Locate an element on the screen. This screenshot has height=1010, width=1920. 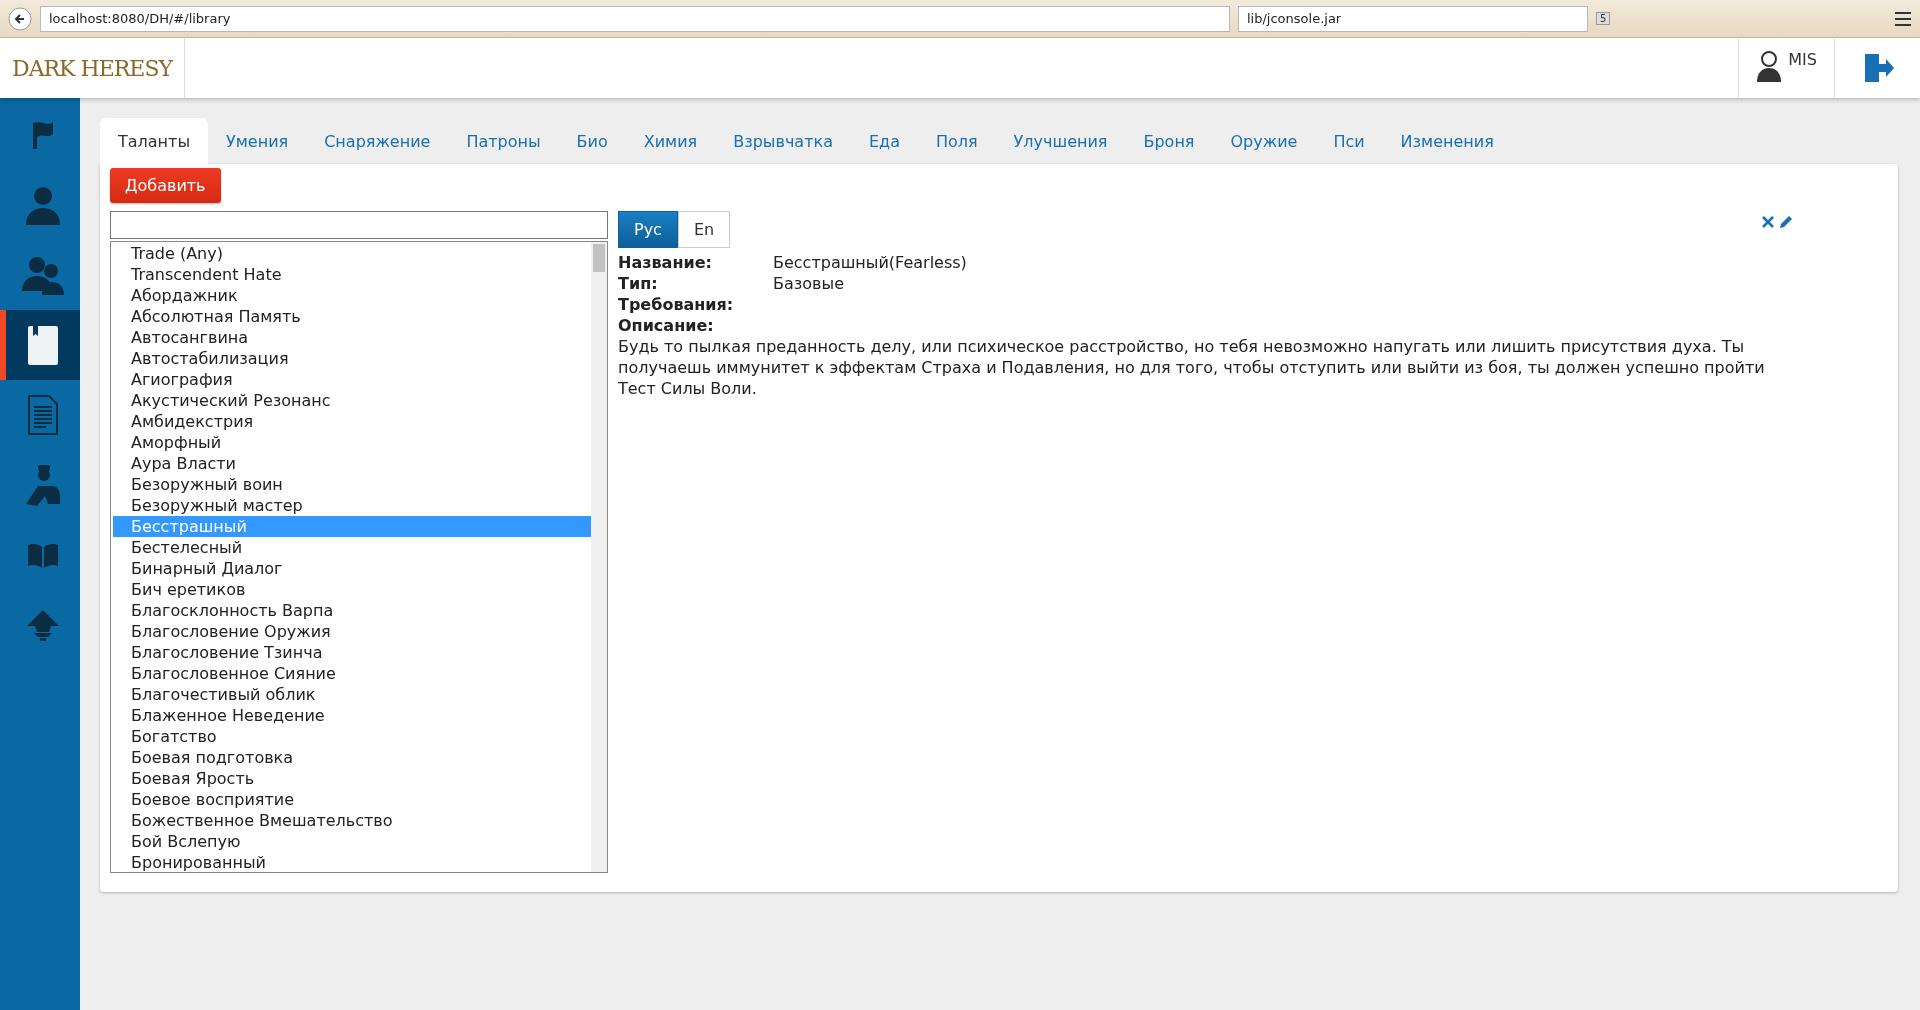
field-value: Базовые is located at coordinates (808, 283).